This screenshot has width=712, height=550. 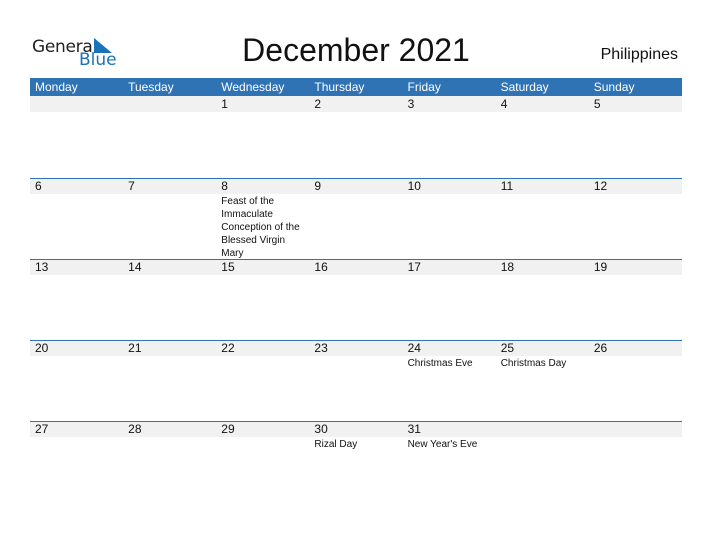 I want to click on day-cell: 29, so click(x=262, y=461).